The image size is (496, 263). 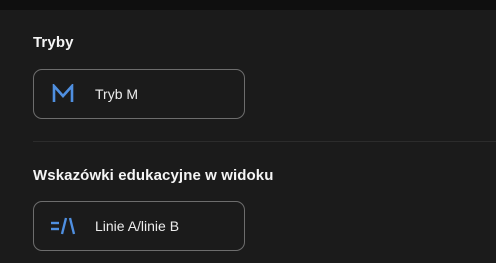 What do you see at coordinates (264, 141) in the screenshot?
I see `section-divider` at bounding box center [264, 141].